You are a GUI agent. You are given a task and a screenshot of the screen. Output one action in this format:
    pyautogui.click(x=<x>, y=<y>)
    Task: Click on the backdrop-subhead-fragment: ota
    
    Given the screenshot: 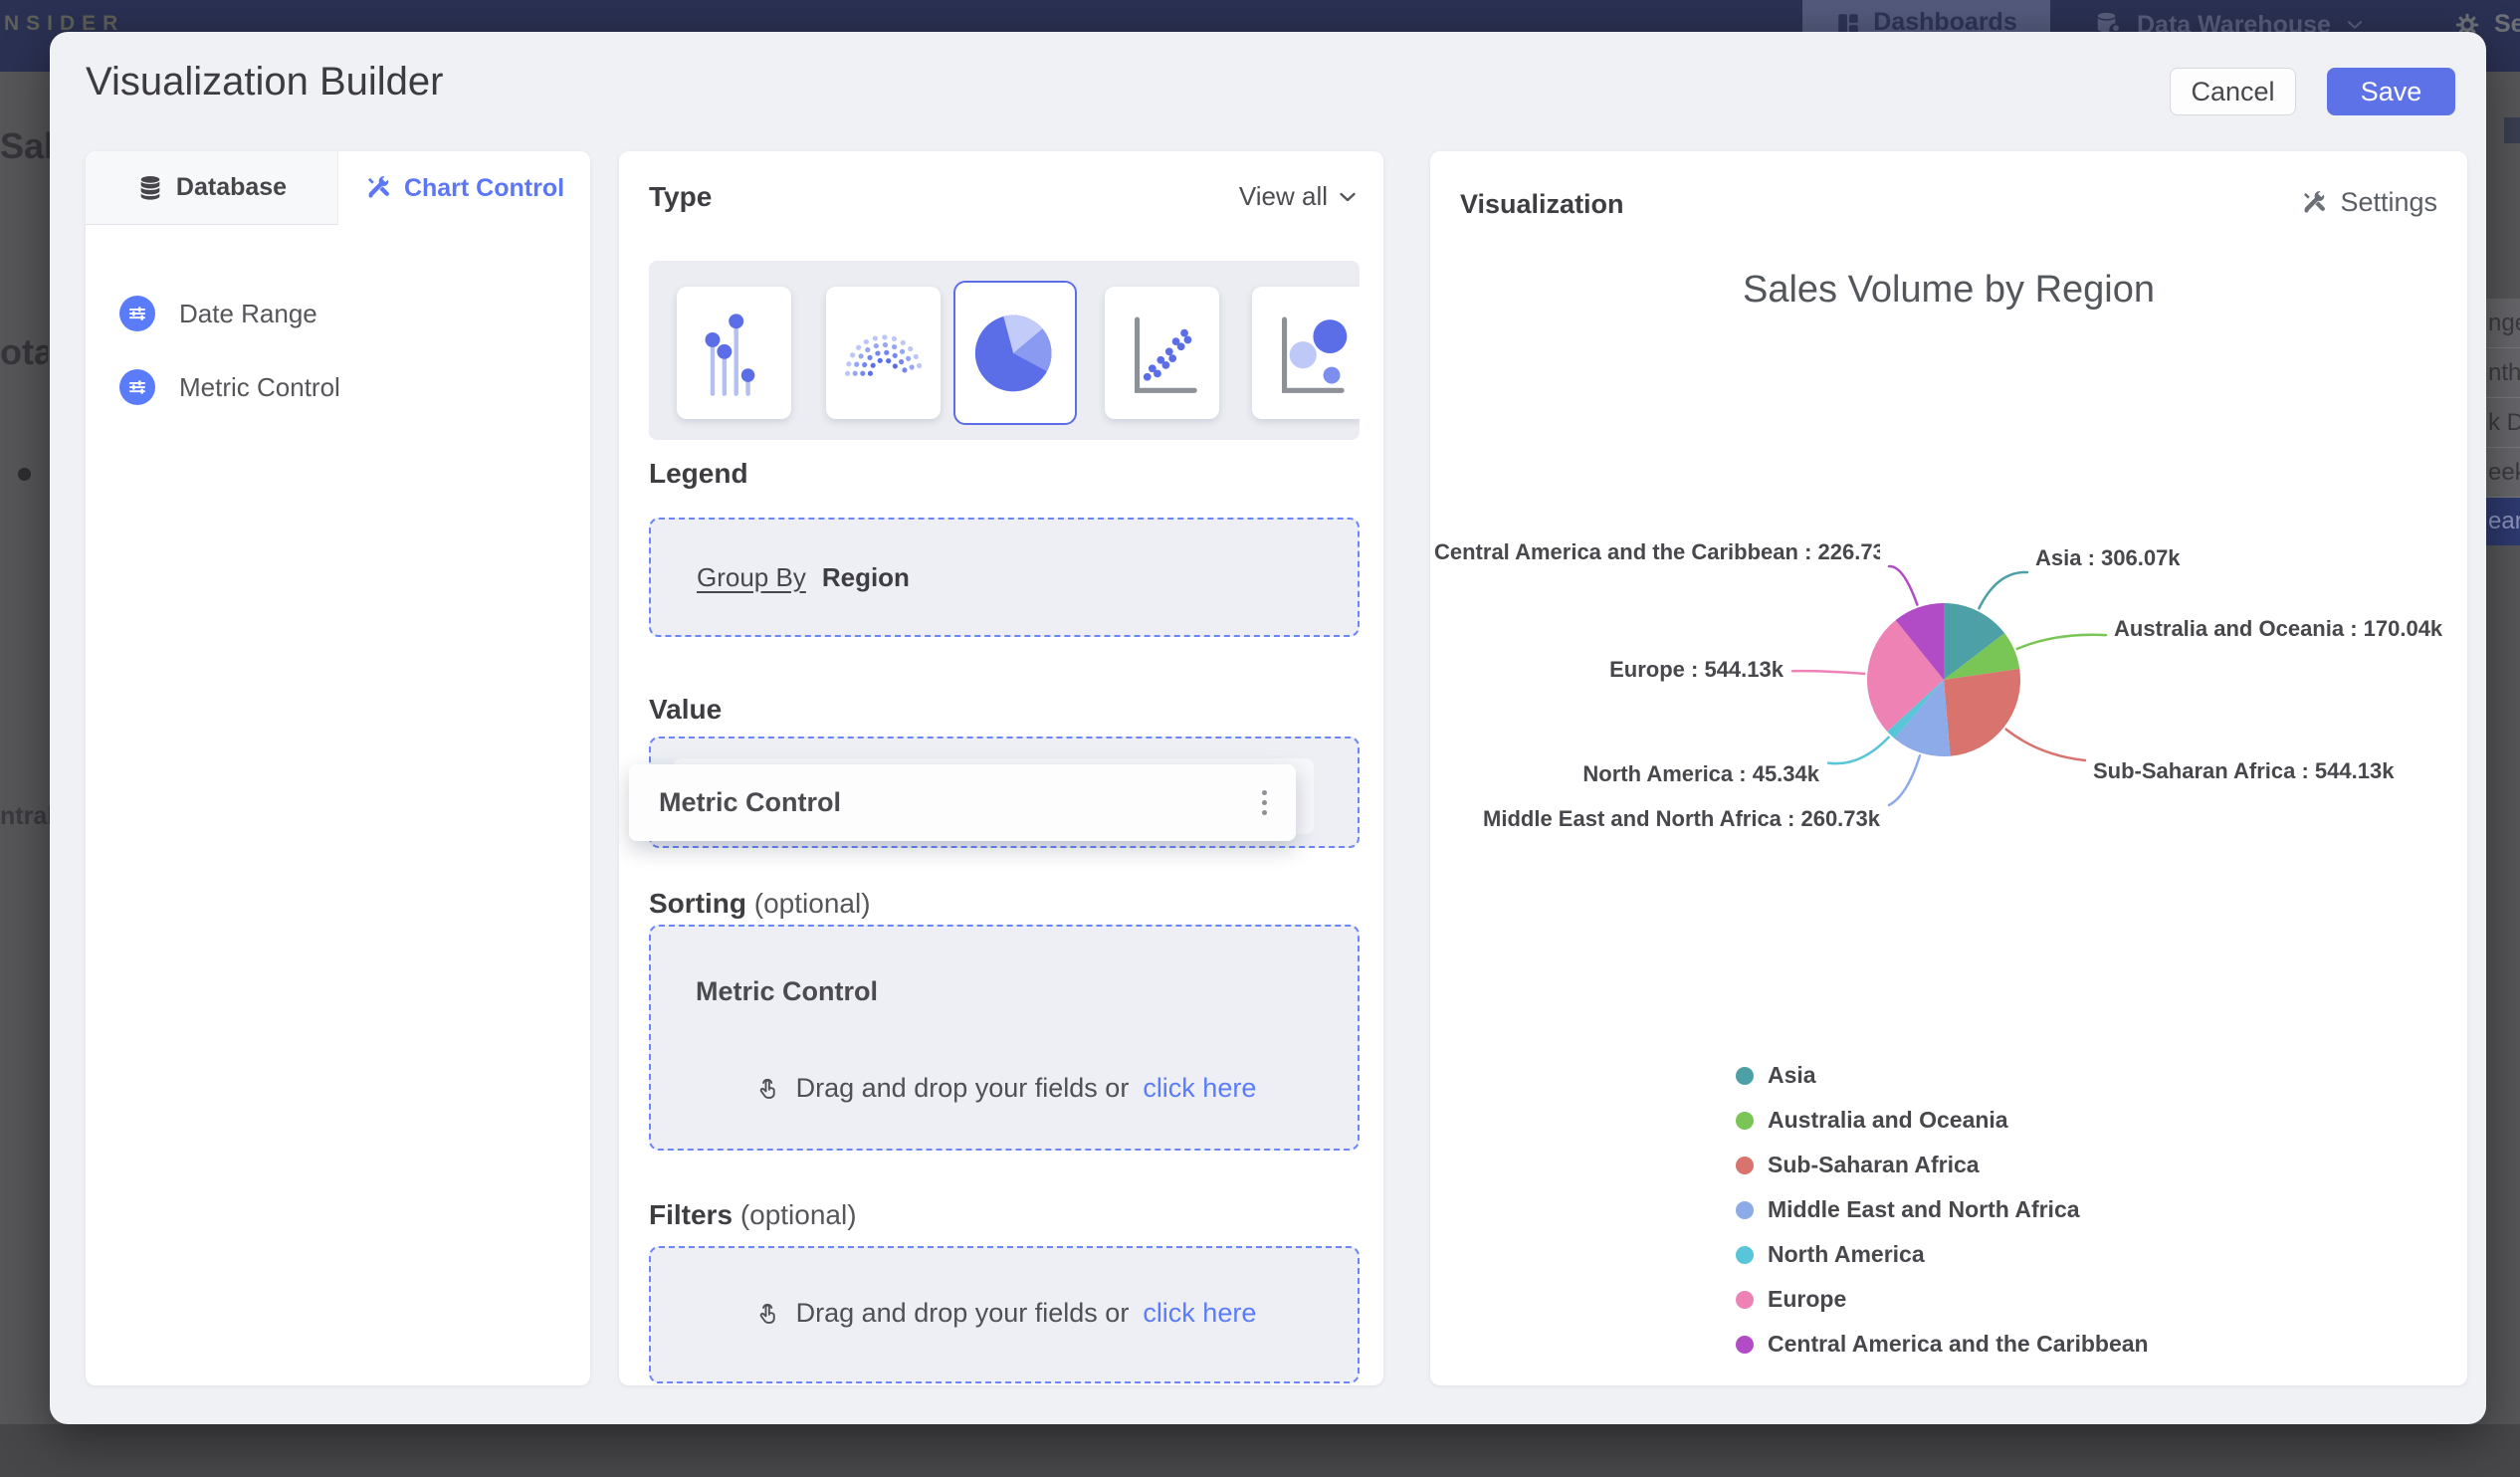 What is the action you would take?
    pyautogui.click(x=24, y=351)
    